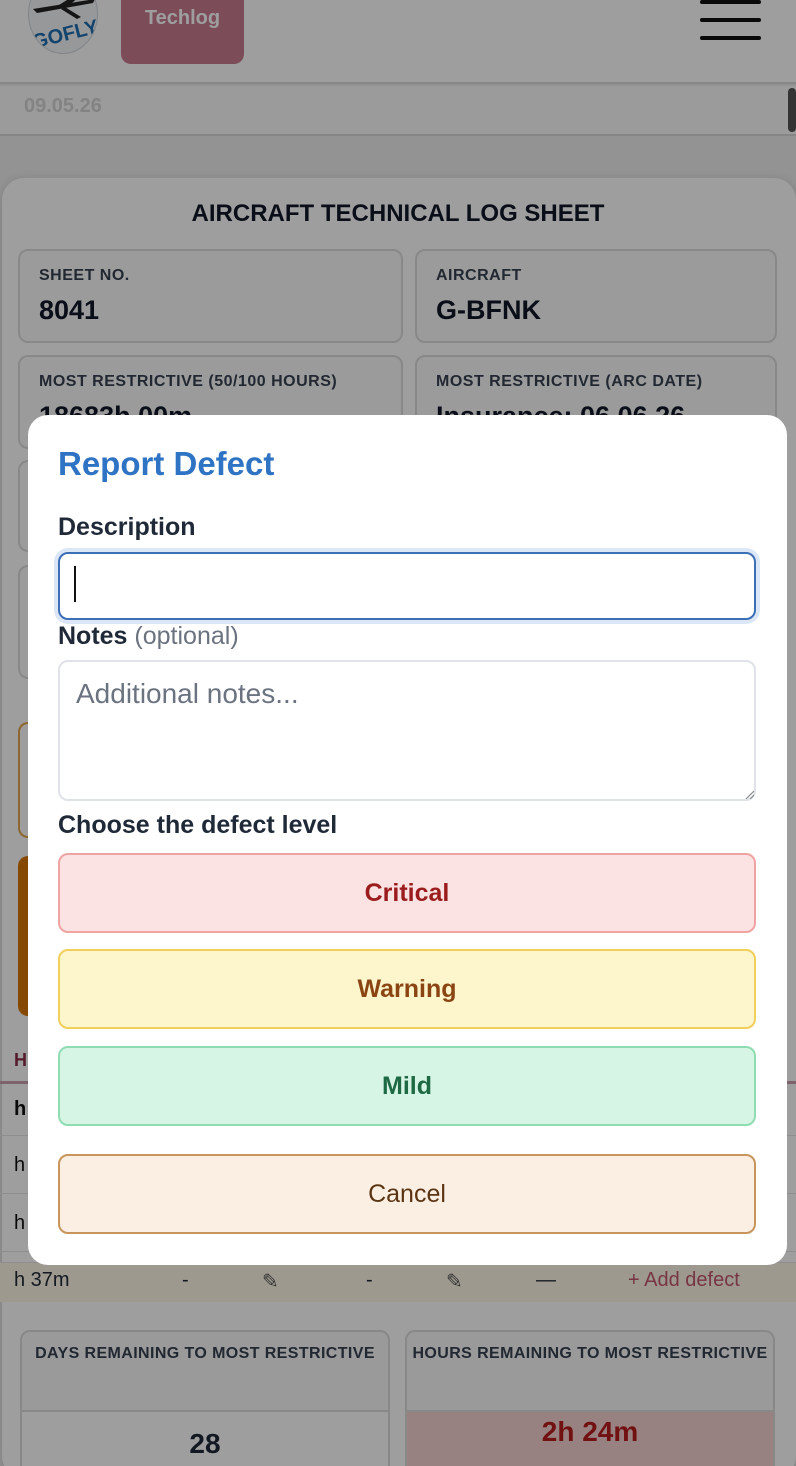  I want to click on description-label: Description, so click(127, 527).